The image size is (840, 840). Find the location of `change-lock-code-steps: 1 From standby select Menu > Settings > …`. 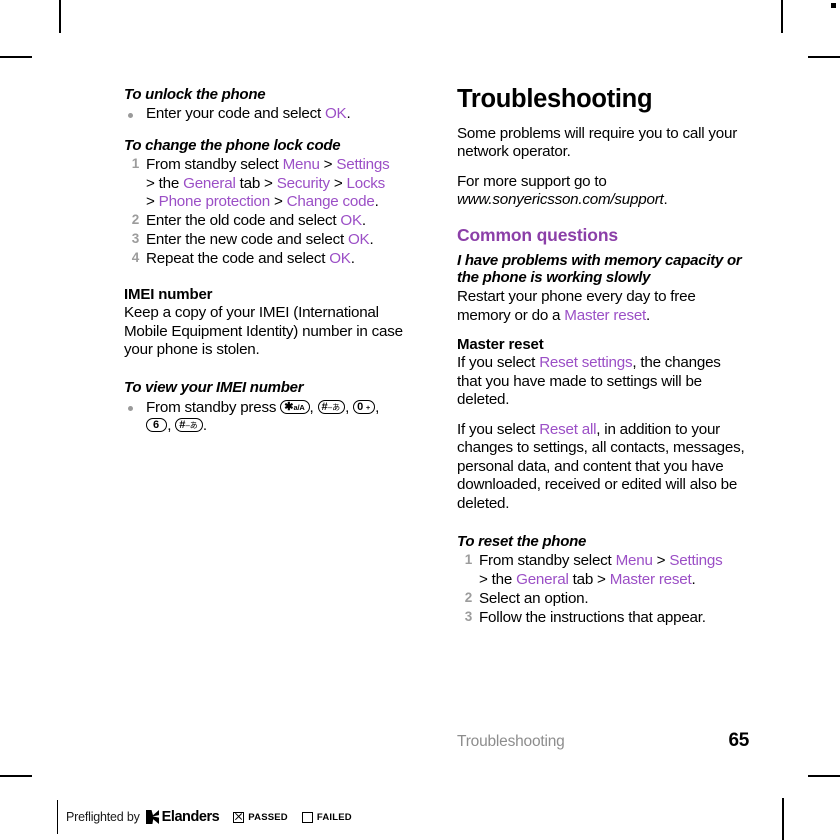

change-lock-code-steps: 1 From standby select Menu > Settings > … is located at coordinates (270, 212).